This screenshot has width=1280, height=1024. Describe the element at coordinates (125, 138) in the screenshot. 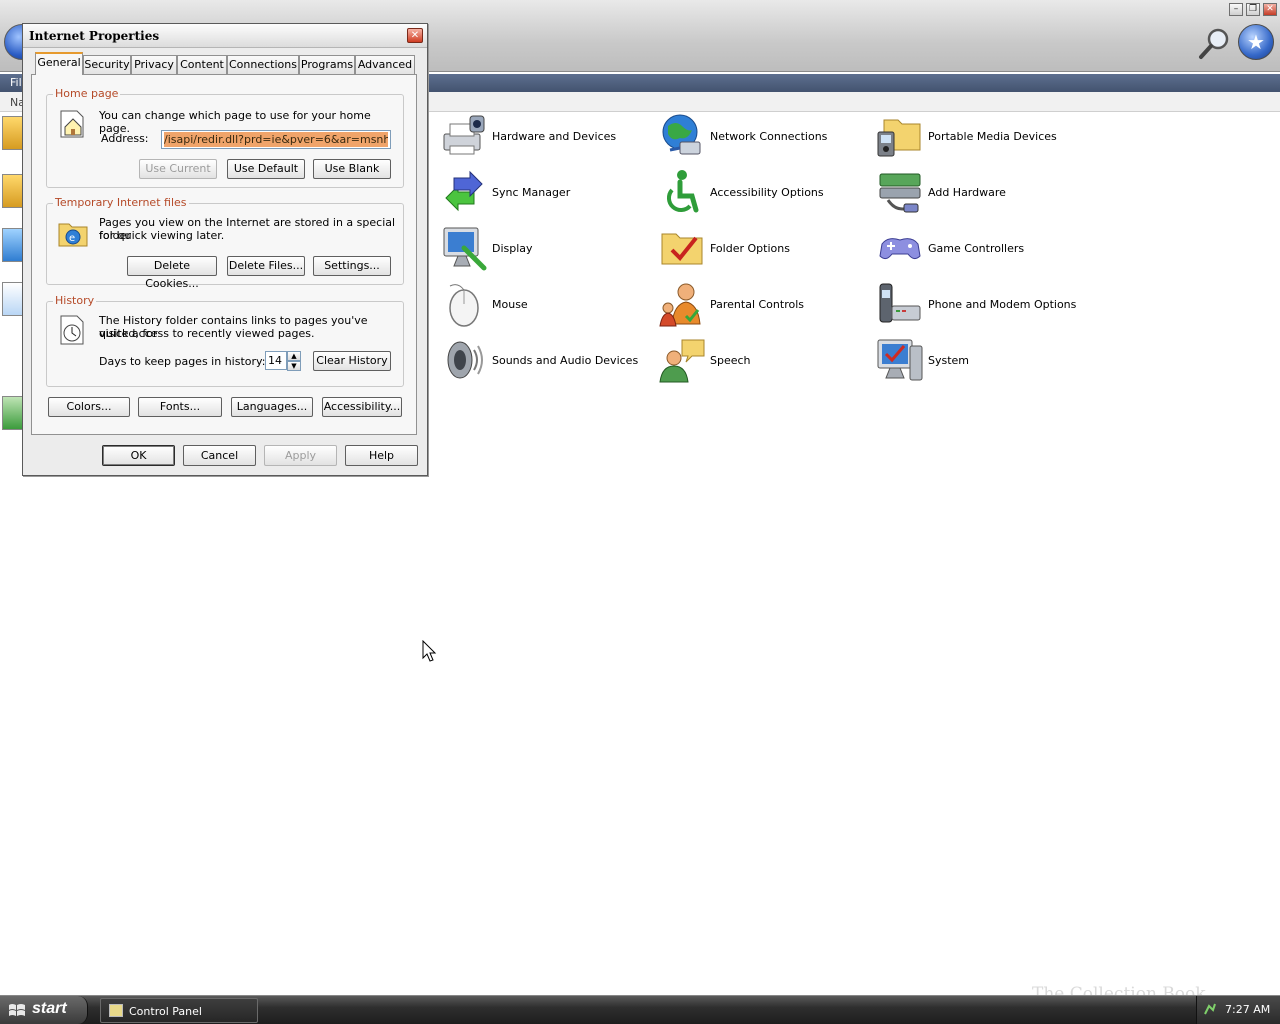

I see `address-label: Address:` at that location.